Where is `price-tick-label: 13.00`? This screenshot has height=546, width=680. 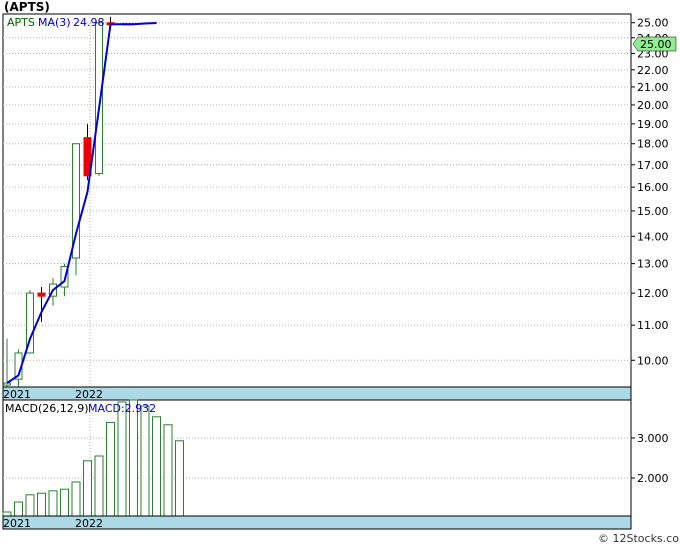
price-tick-label: 13.00 is located at coordinates (653, 264).